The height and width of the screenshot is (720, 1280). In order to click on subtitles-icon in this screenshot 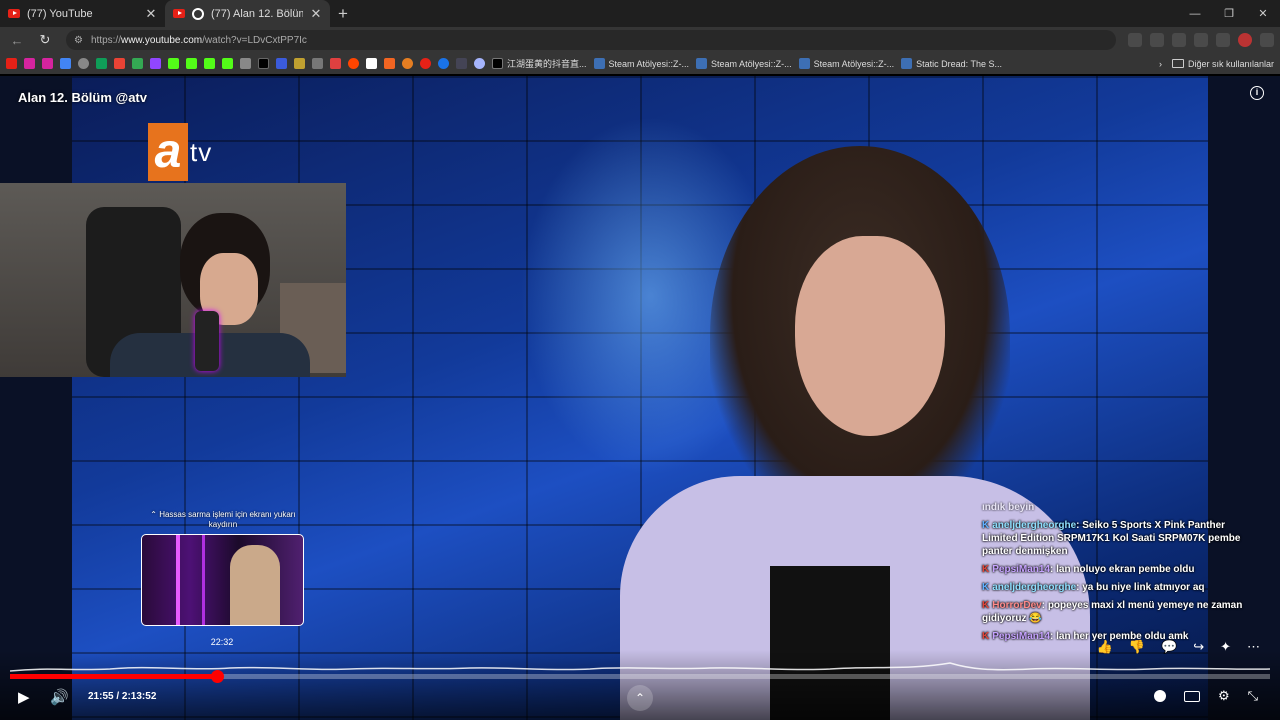, I will do `click(1191, 696)`.